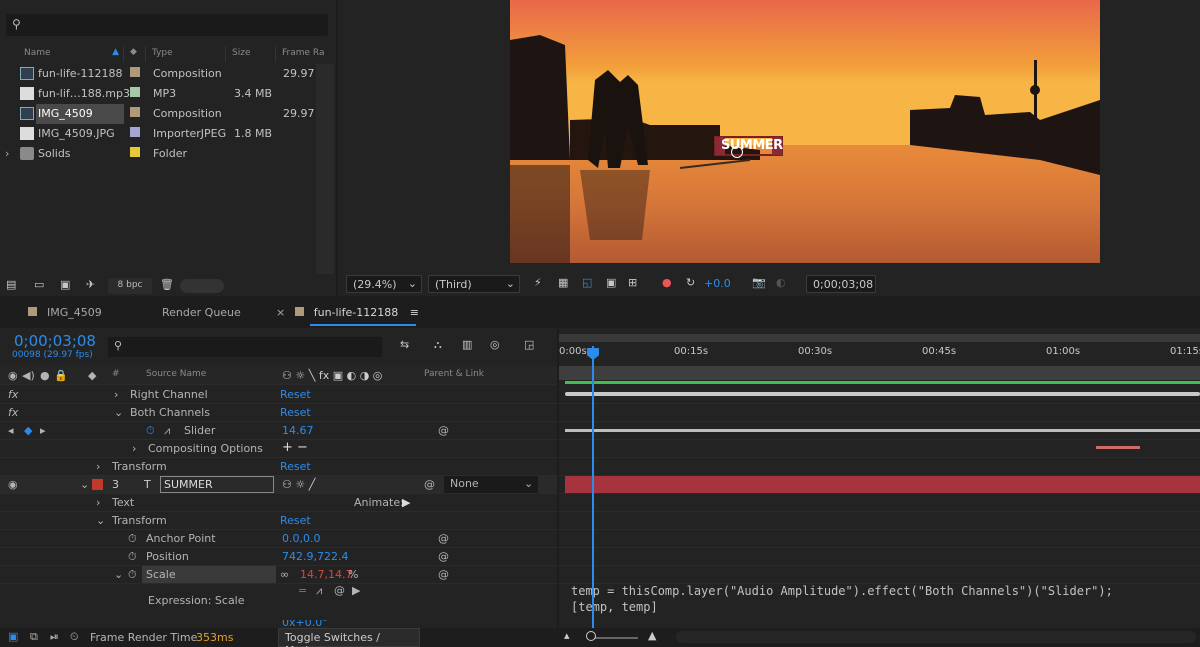  What do you see at coordinates (217, 484) in the screenshot?
I see `layer-name-field: SUMMER` at bounding box center [217, 484].